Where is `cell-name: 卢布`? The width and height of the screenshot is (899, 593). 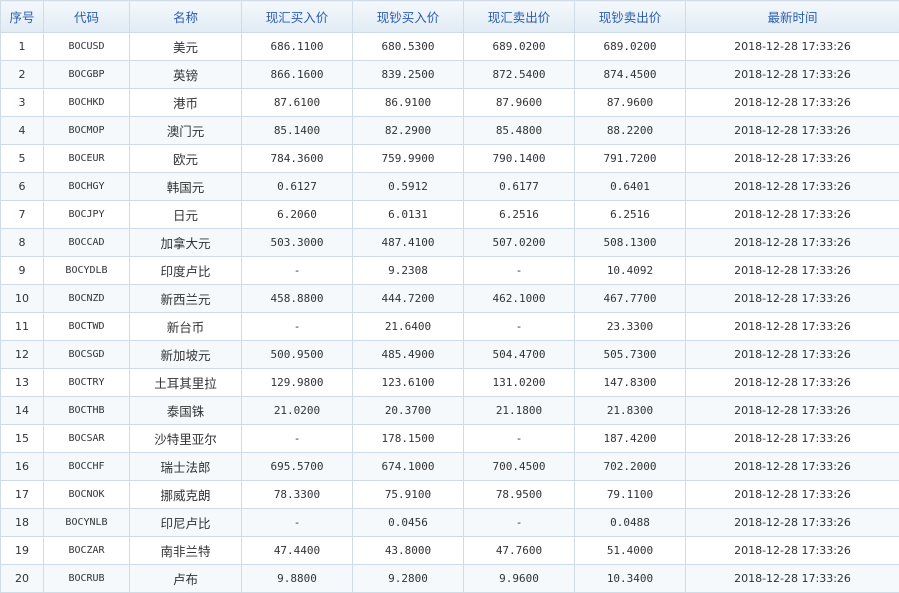 cell-name: 卢布 is located at coordinates (186, 579).